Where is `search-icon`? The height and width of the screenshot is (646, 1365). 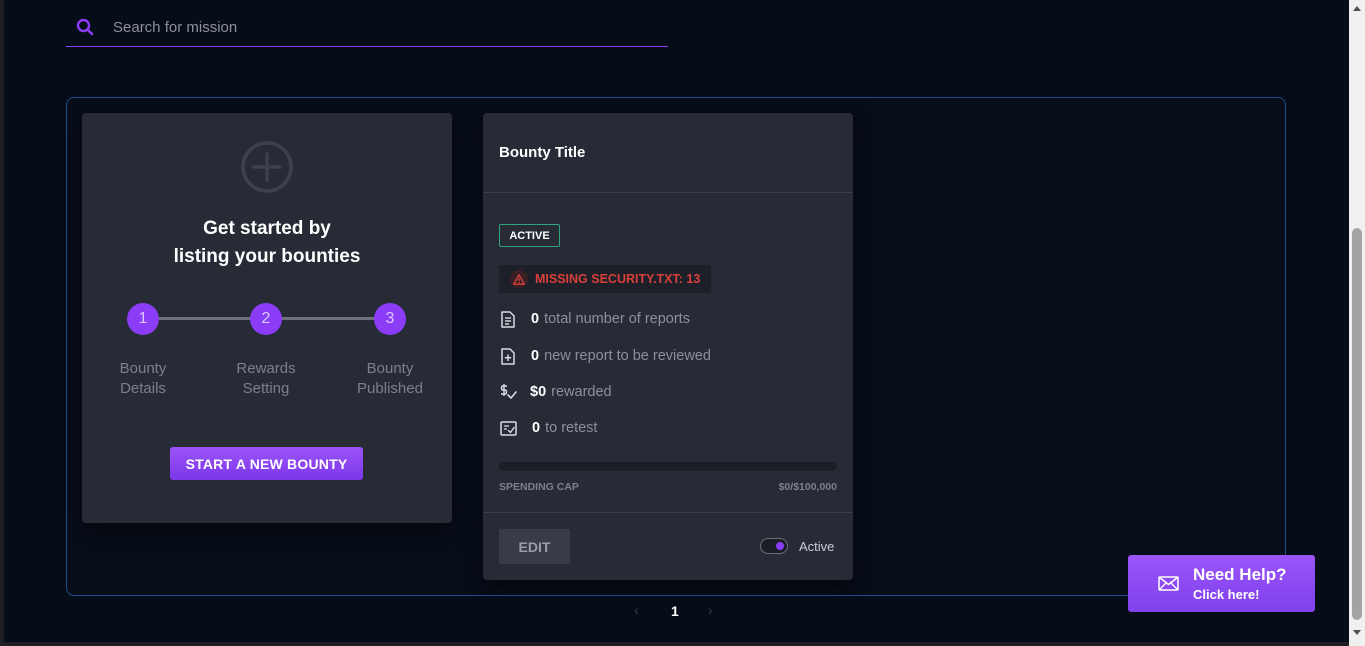 search-icon is located at coordinates (85, 27).